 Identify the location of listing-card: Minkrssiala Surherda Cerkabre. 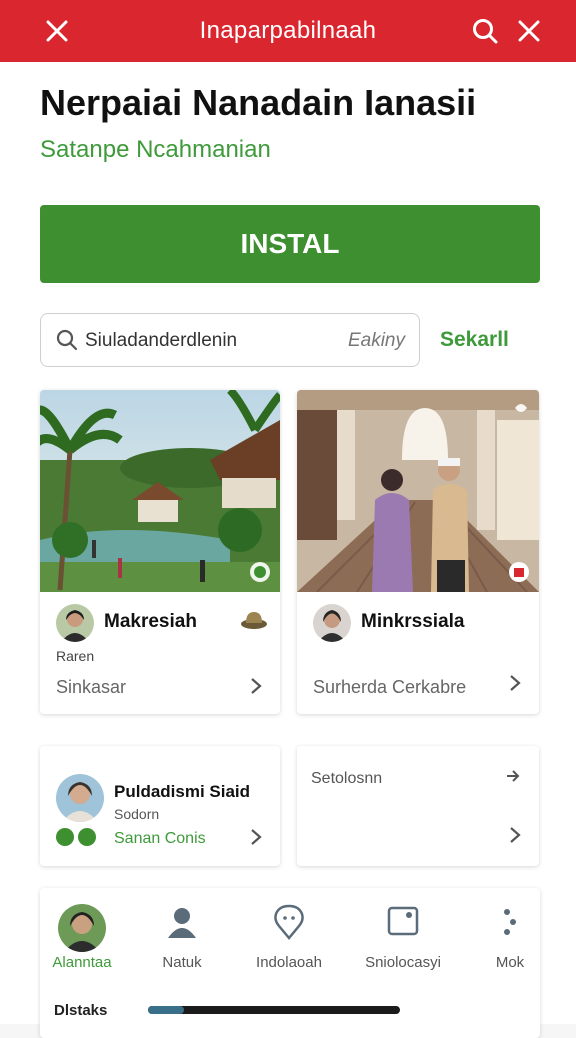
(418, 552).